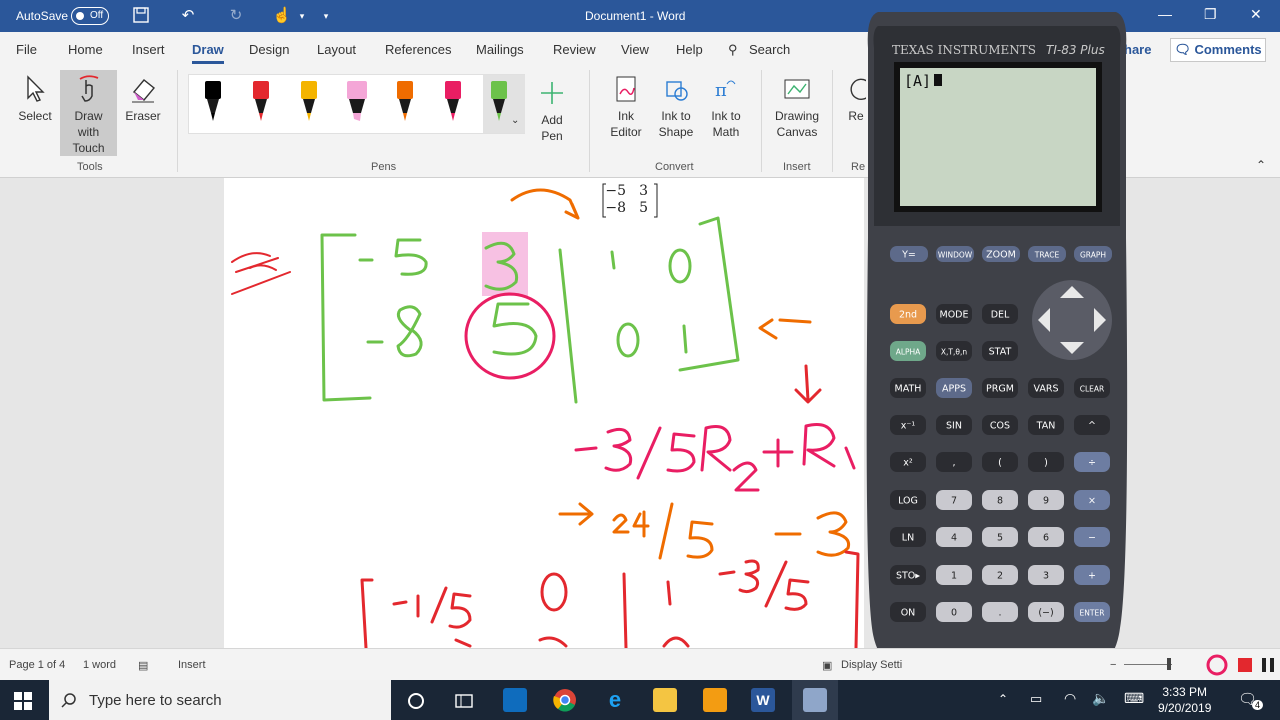 This screenshot has height=720, width=1280. What do you see at coordinates (1046, 575) in the screenshot?
I see `calc-key-3: 3` at bounding box center [1046, 575].